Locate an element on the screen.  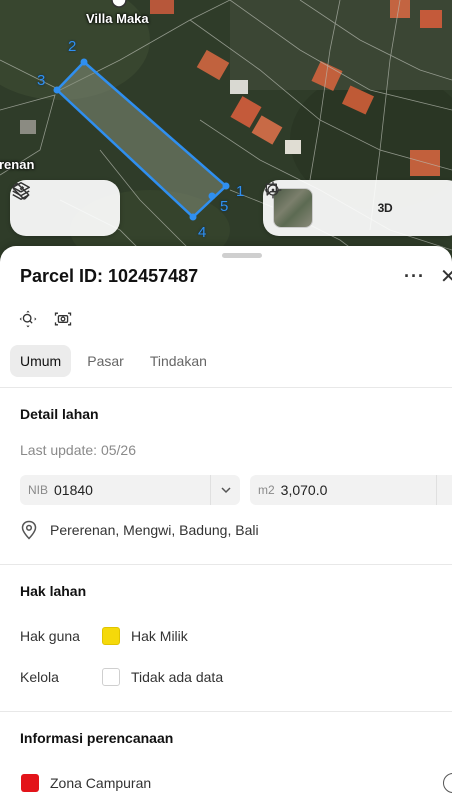
tab-pasar: Pasar is located at coordinates (105, 361).